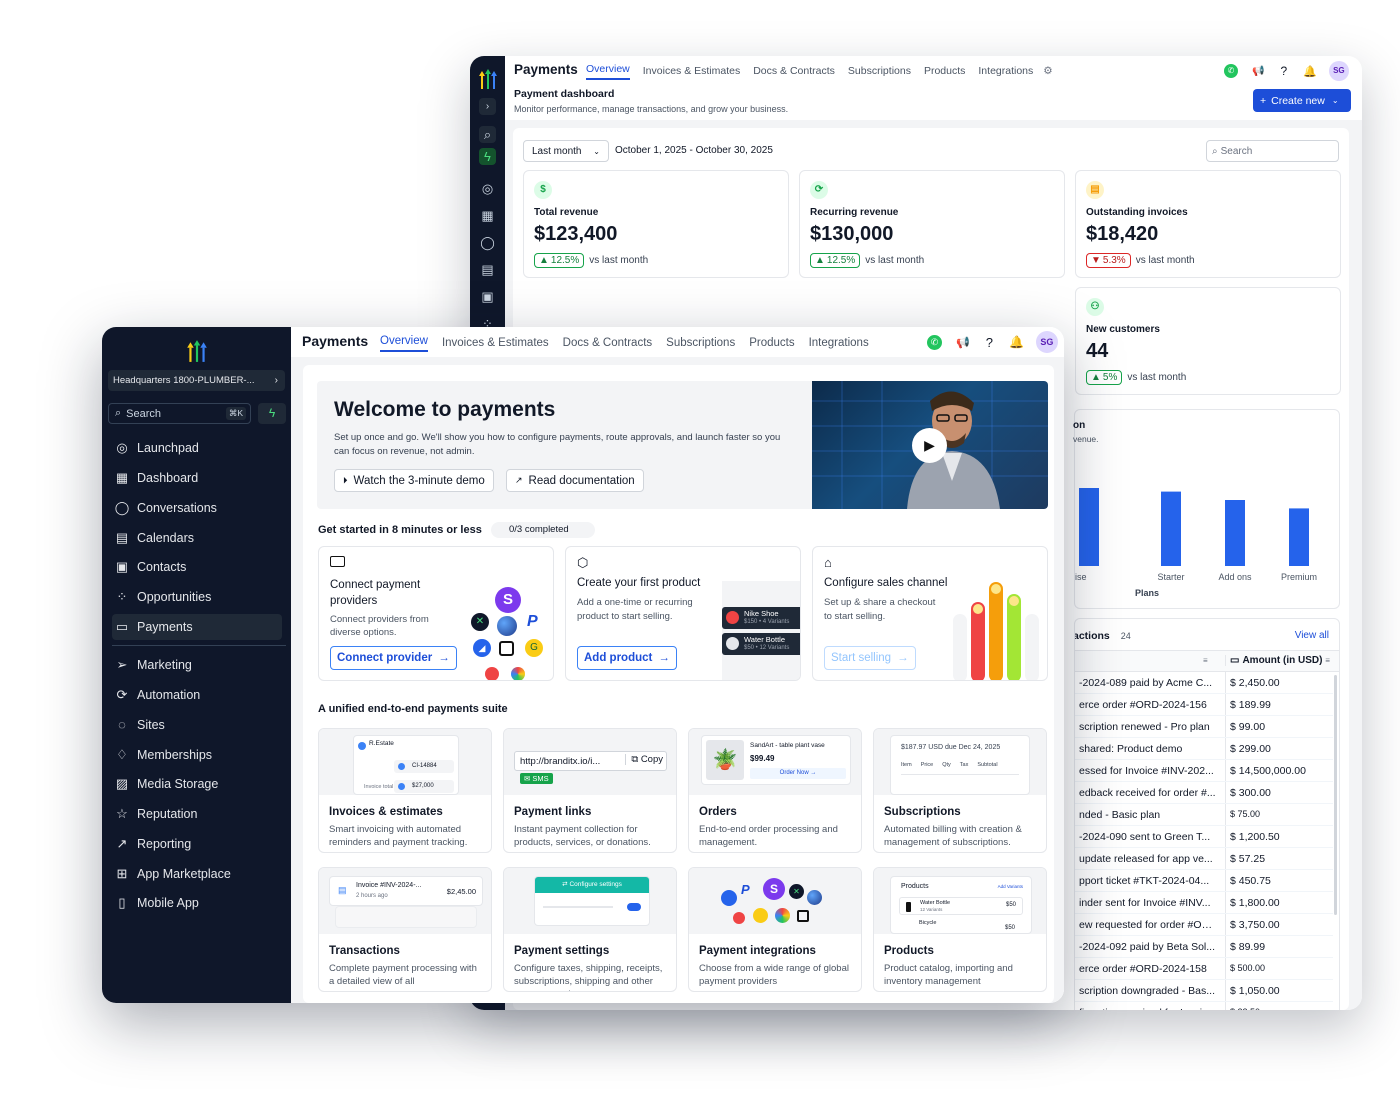 This screenshot has width=1400, height=1100. I want to click on bolt-icon: ϟ, so click(487, 156).